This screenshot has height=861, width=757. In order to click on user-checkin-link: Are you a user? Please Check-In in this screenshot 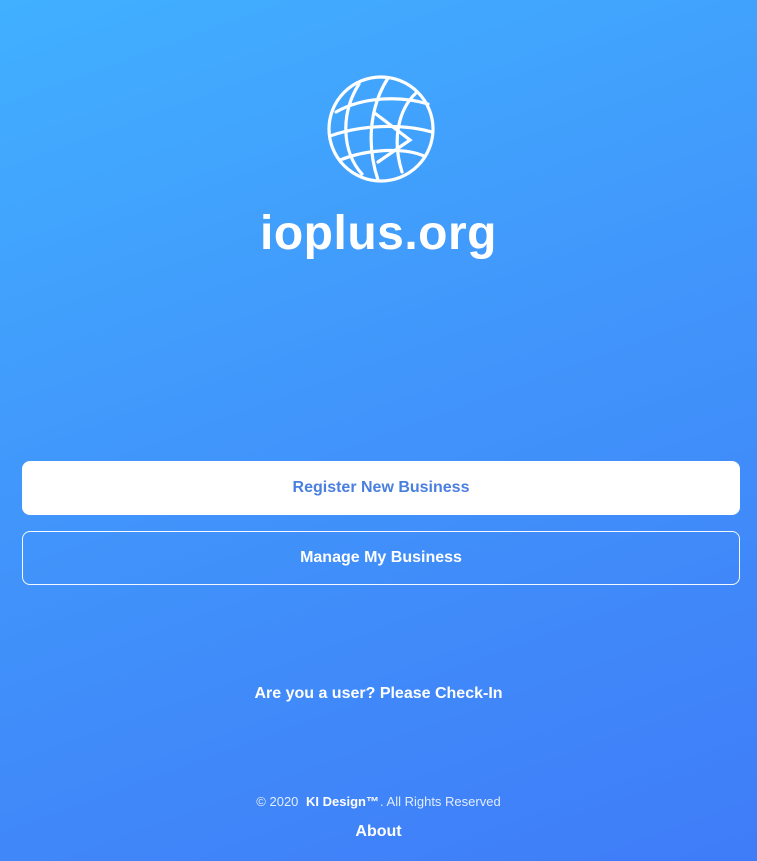, I will do `click(378, 694)`.